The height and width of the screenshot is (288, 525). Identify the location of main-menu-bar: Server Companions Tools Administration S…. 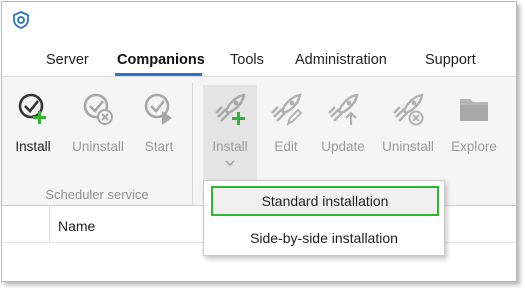
(259, 62).